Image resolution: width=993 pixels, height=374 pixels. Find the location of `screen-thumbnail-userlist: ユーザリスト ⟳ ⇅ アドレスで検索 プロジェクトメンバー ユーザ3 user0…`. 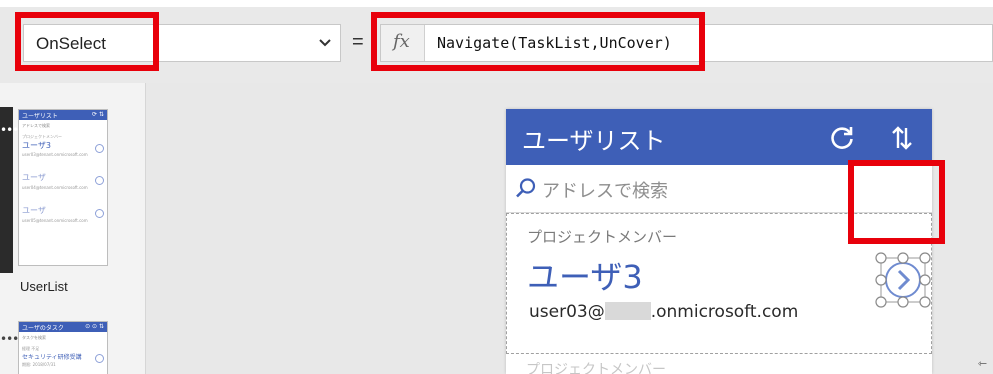

screen-thumbnail-userlist: ユーザリスト ⟳ ⇅ アドレスで検索 プロジェクトメンバー ユーザ3 user0… is located at coordinates (63, 187).